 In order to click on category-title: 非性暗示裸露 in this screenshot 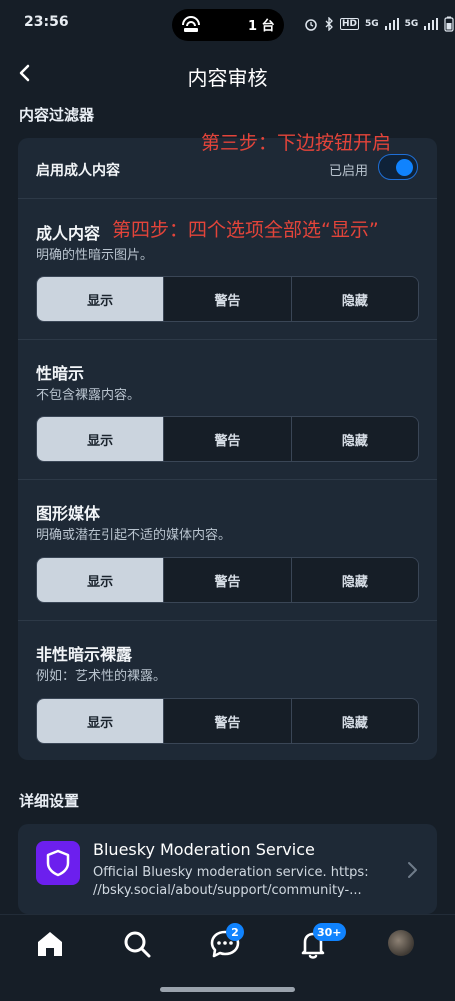, I will do `click(84, 654)`.